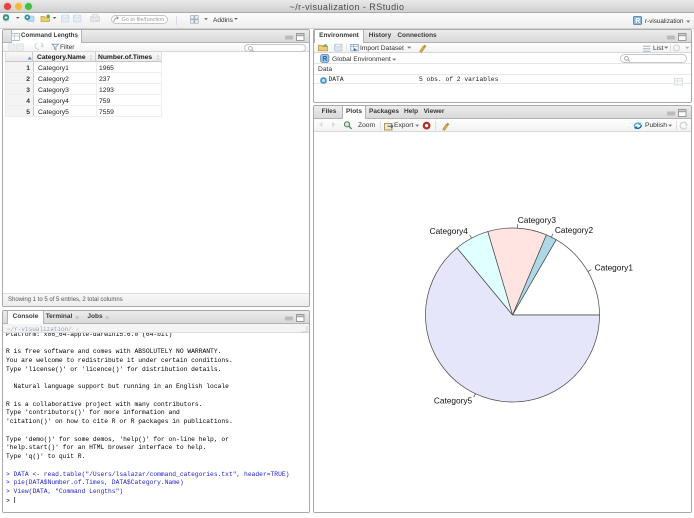 Image resolution: width=694 pixels, height=518 pixels. What do you see at coordinates (614, 267) in the screenshot?
I see `svg-text: Category1` at bounding box center [614, 267].